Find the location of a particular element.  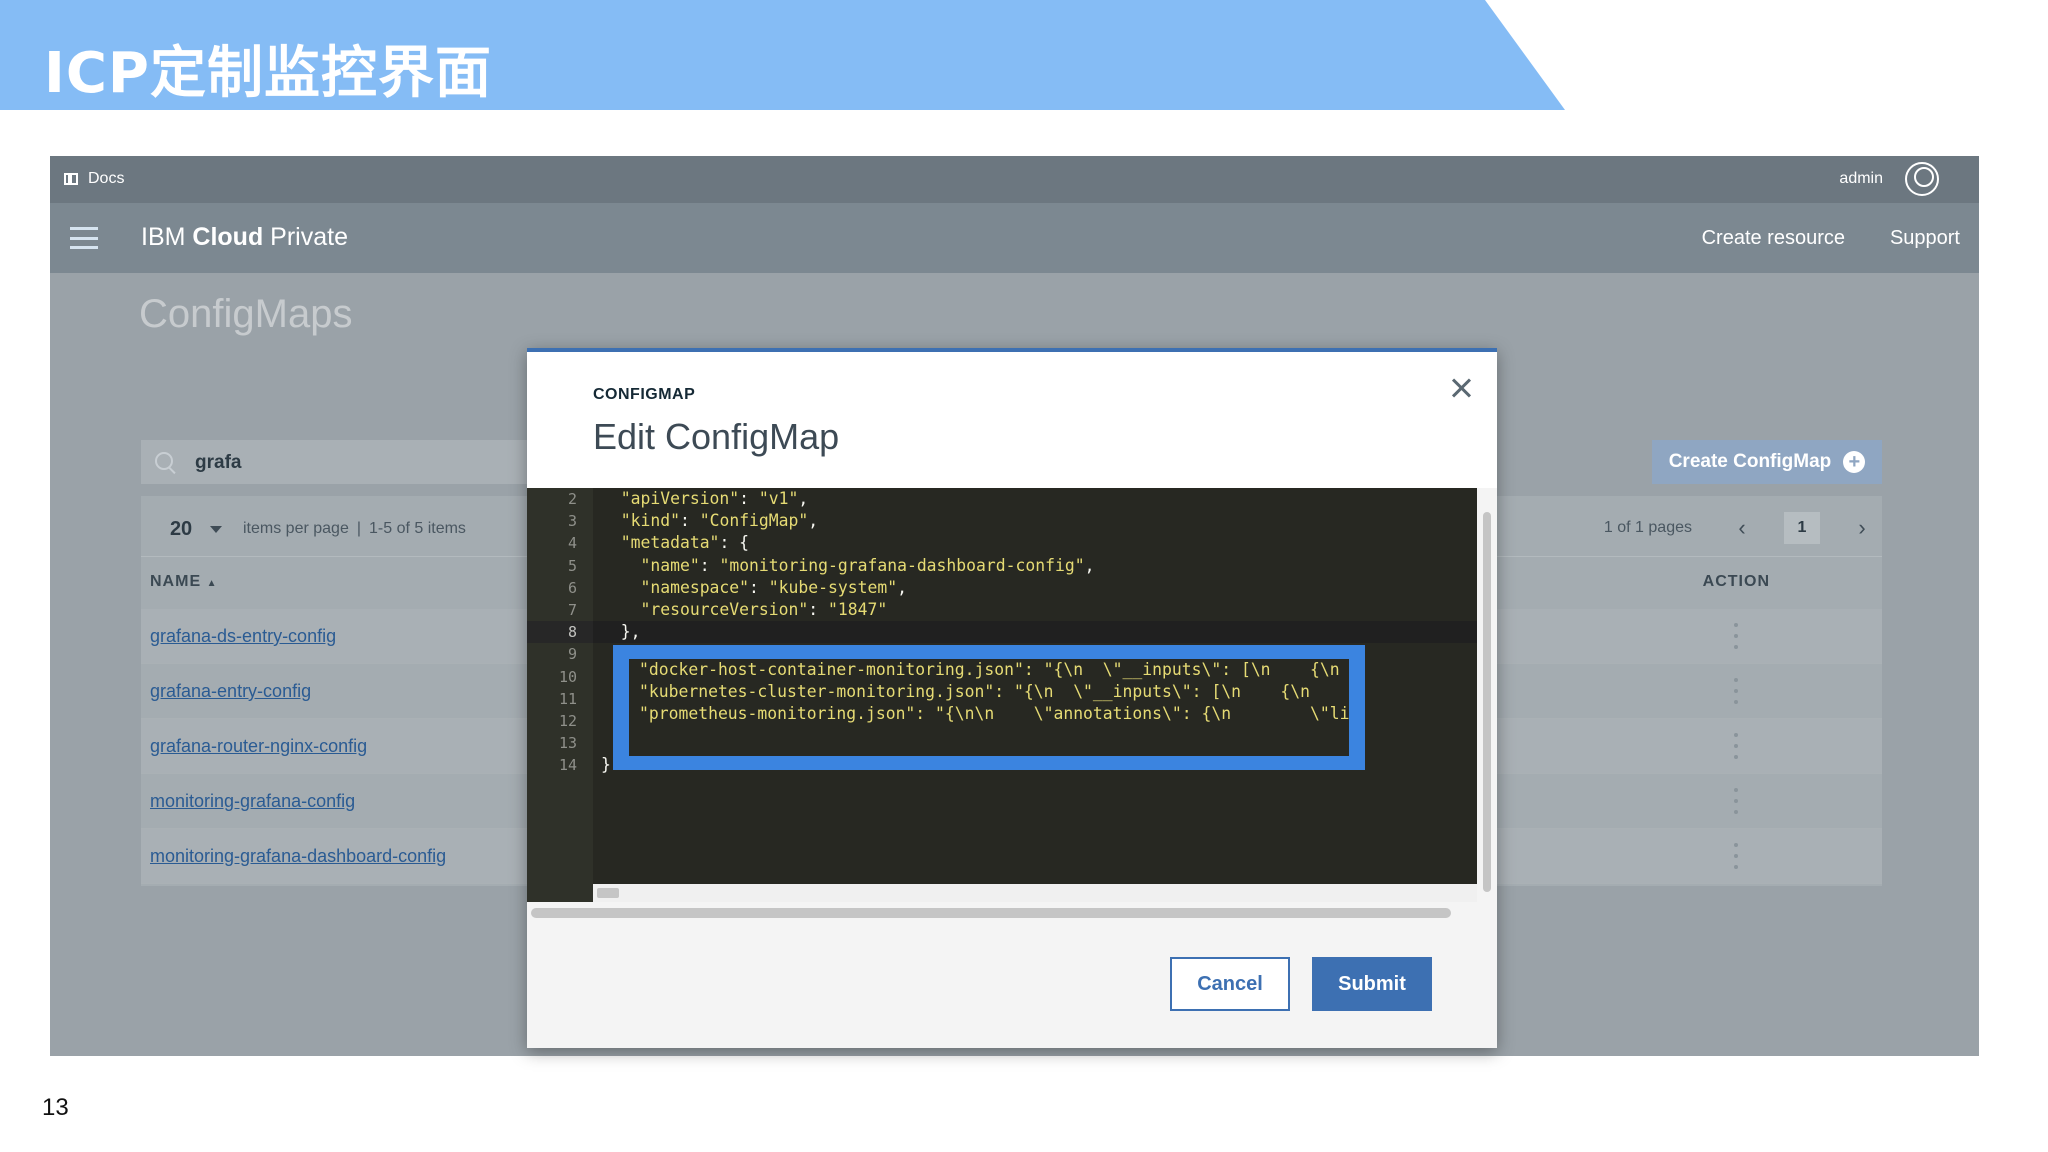

submit-button: Submit is located at coordinates (1372, 984).